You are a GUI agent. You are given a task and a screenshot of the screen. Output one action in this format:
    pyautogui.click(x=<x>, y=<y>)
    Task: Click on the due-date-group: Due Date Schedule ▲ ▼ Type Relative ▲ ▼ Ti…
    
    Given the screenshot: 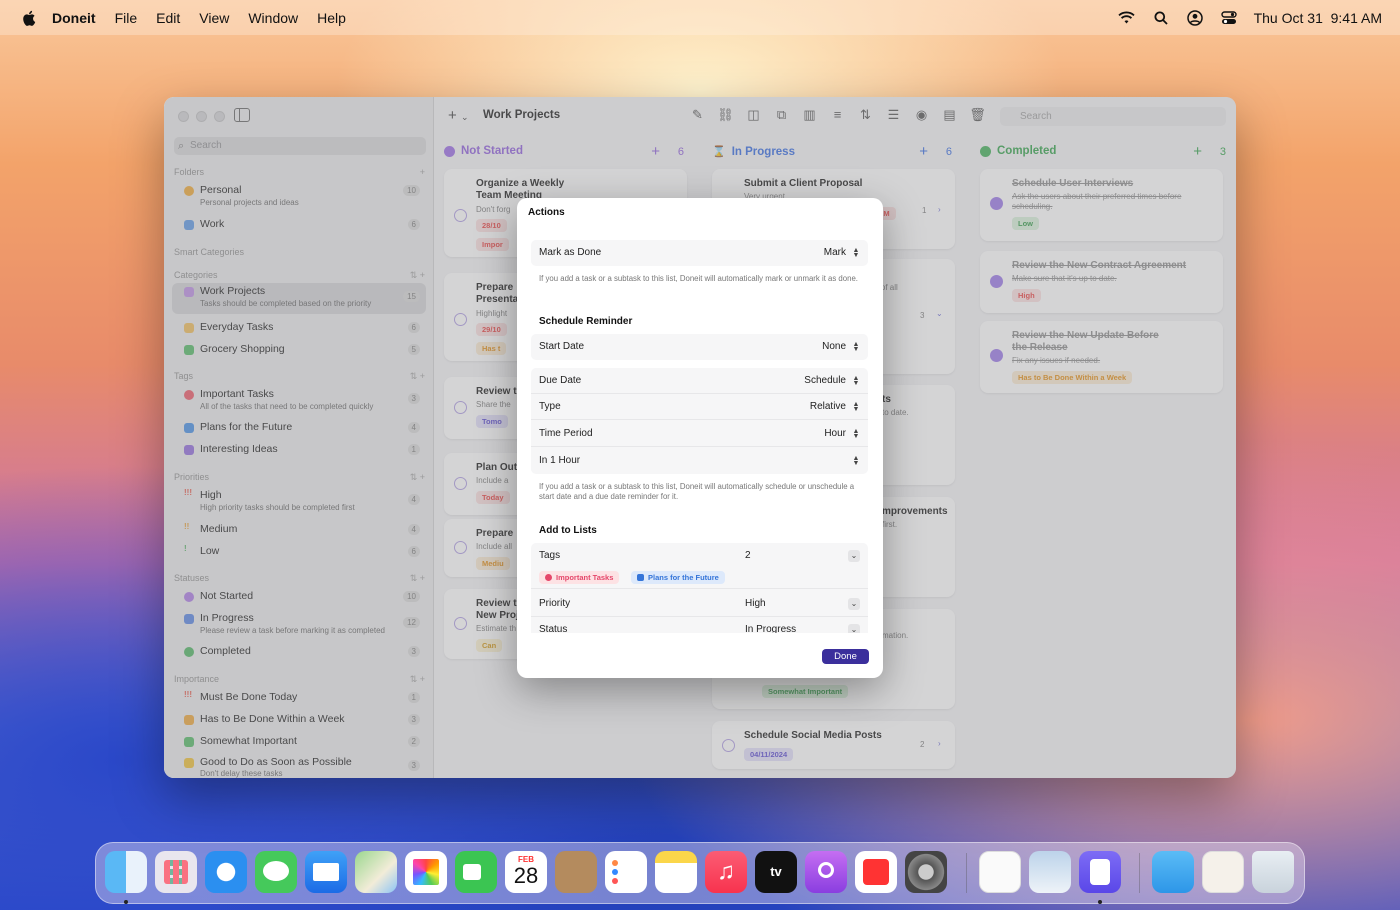 What is the action you would take?
    pyautogui.click(x=699, y=421)
    